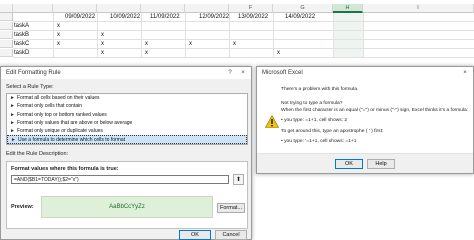  What do you see at coordinates (75, 8) in the screenshot?
I see `column-header-b` at bounding box center [75, 8].